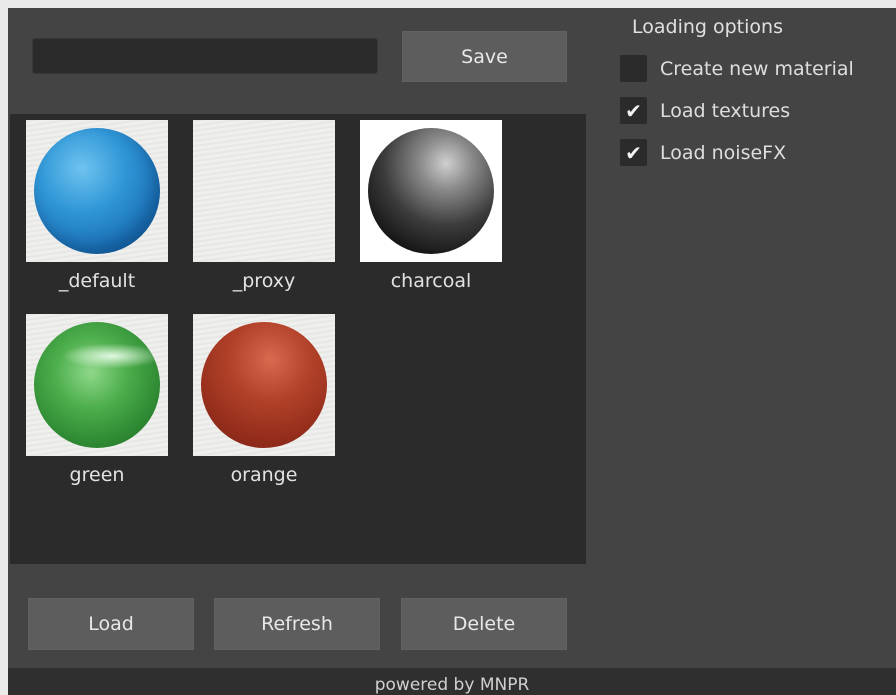 This screenshot has height=695, width=896. I want to click on load-button: Load, so click(111, 624).